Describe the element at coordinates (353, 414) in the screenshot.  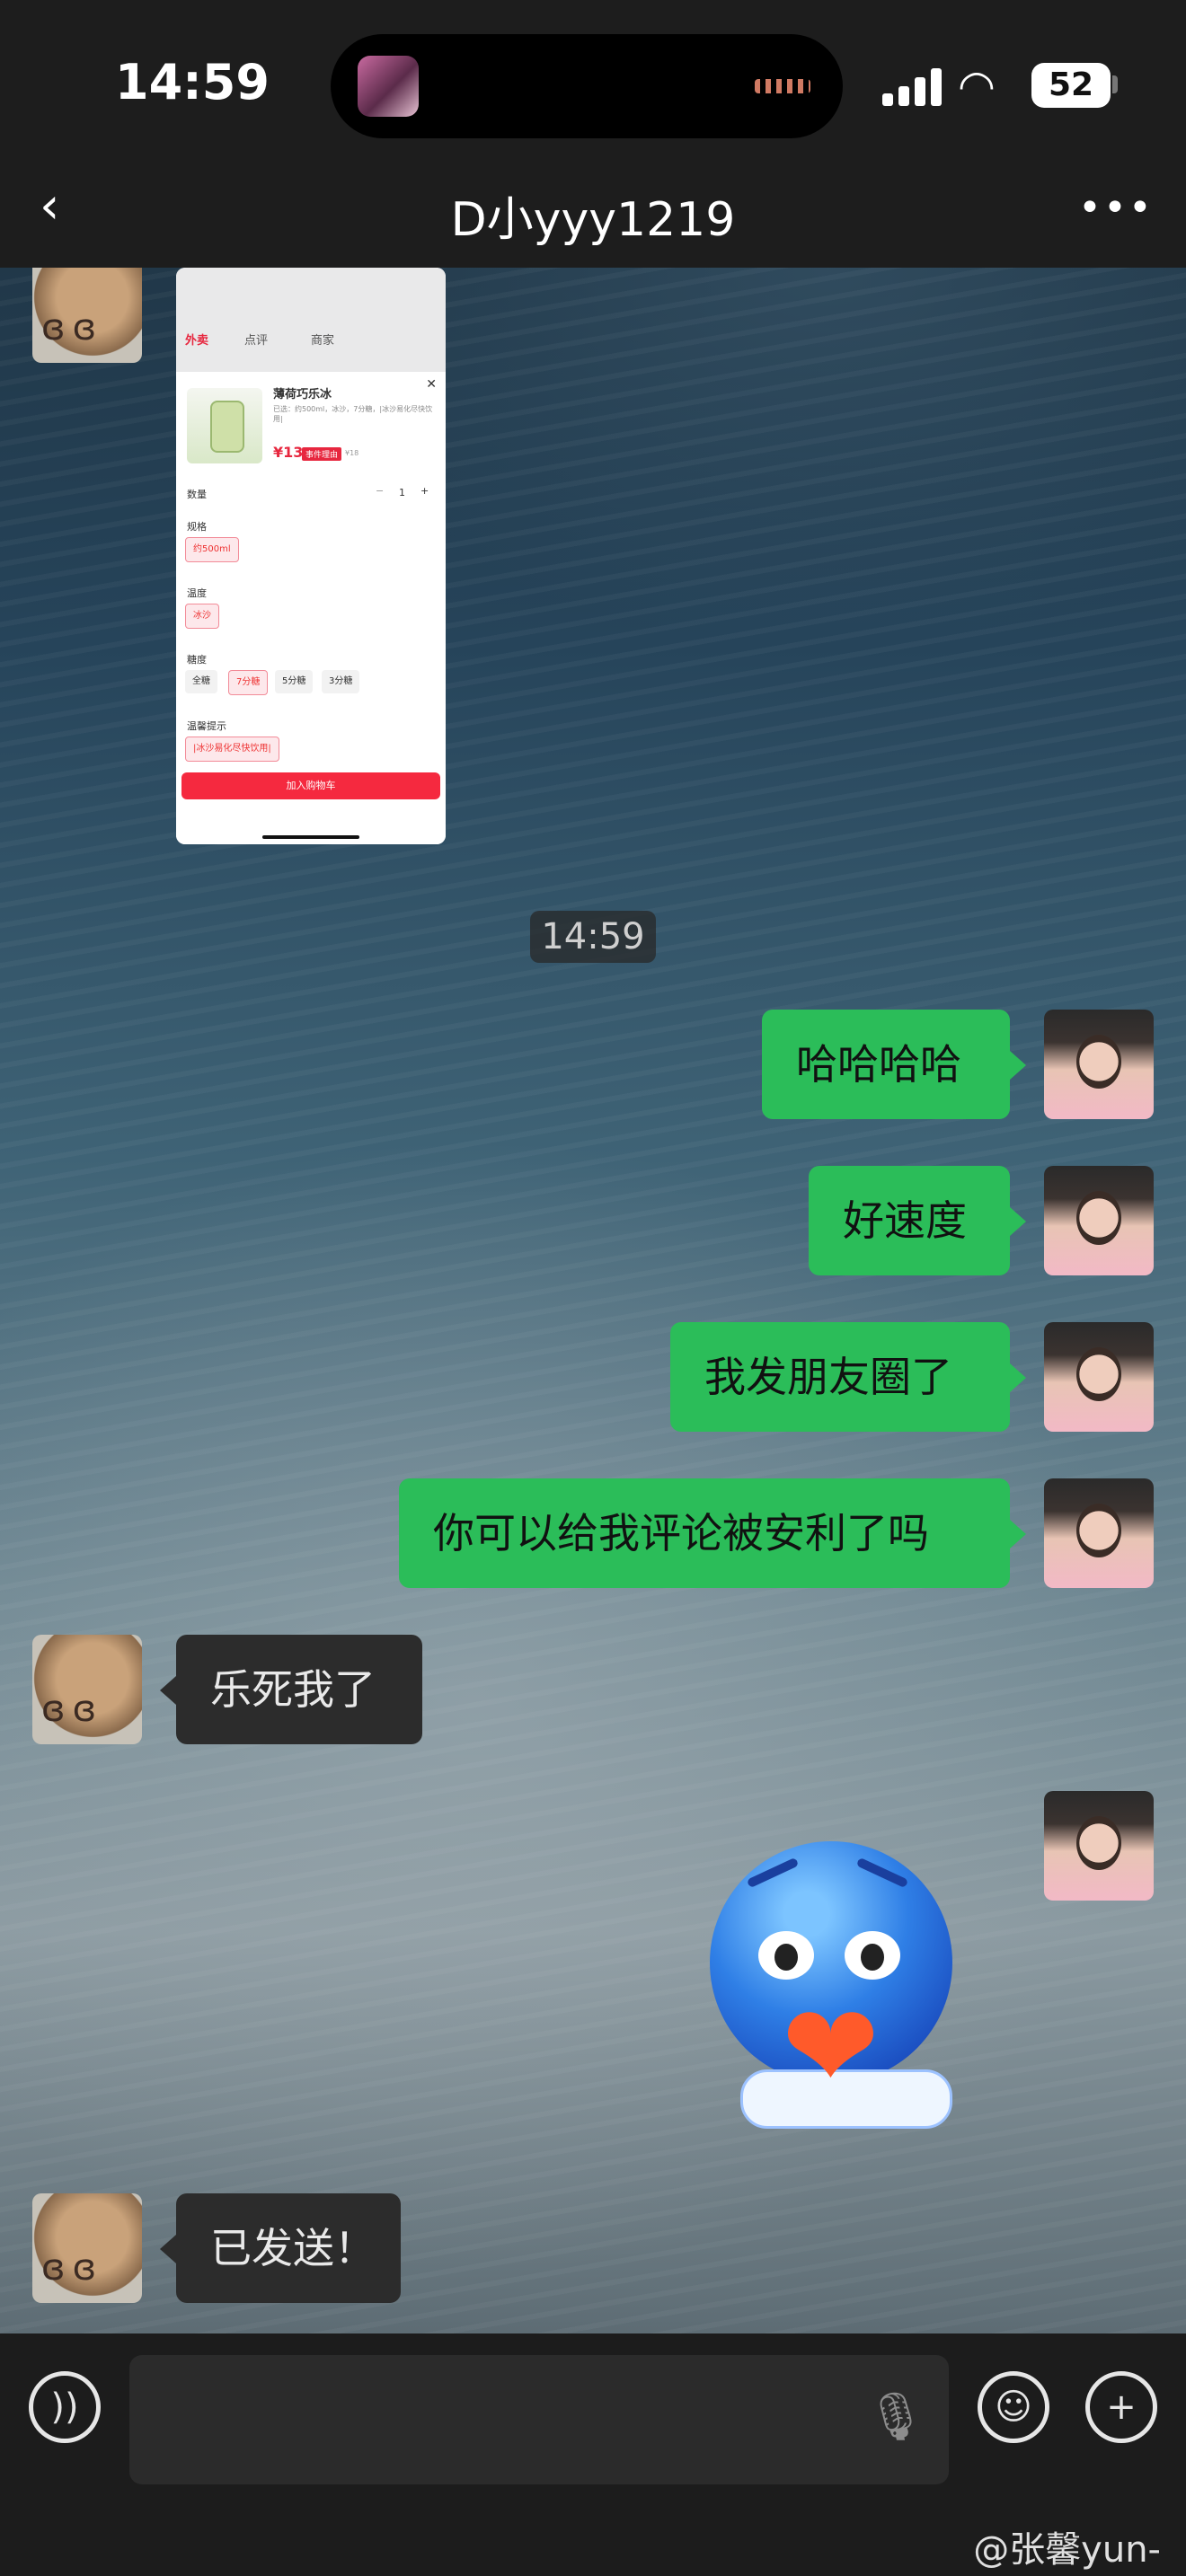
I see `product-desc: 已选：约500ml，冰沙，7分糖，|冰沙易化尽快饮用|` at that location.